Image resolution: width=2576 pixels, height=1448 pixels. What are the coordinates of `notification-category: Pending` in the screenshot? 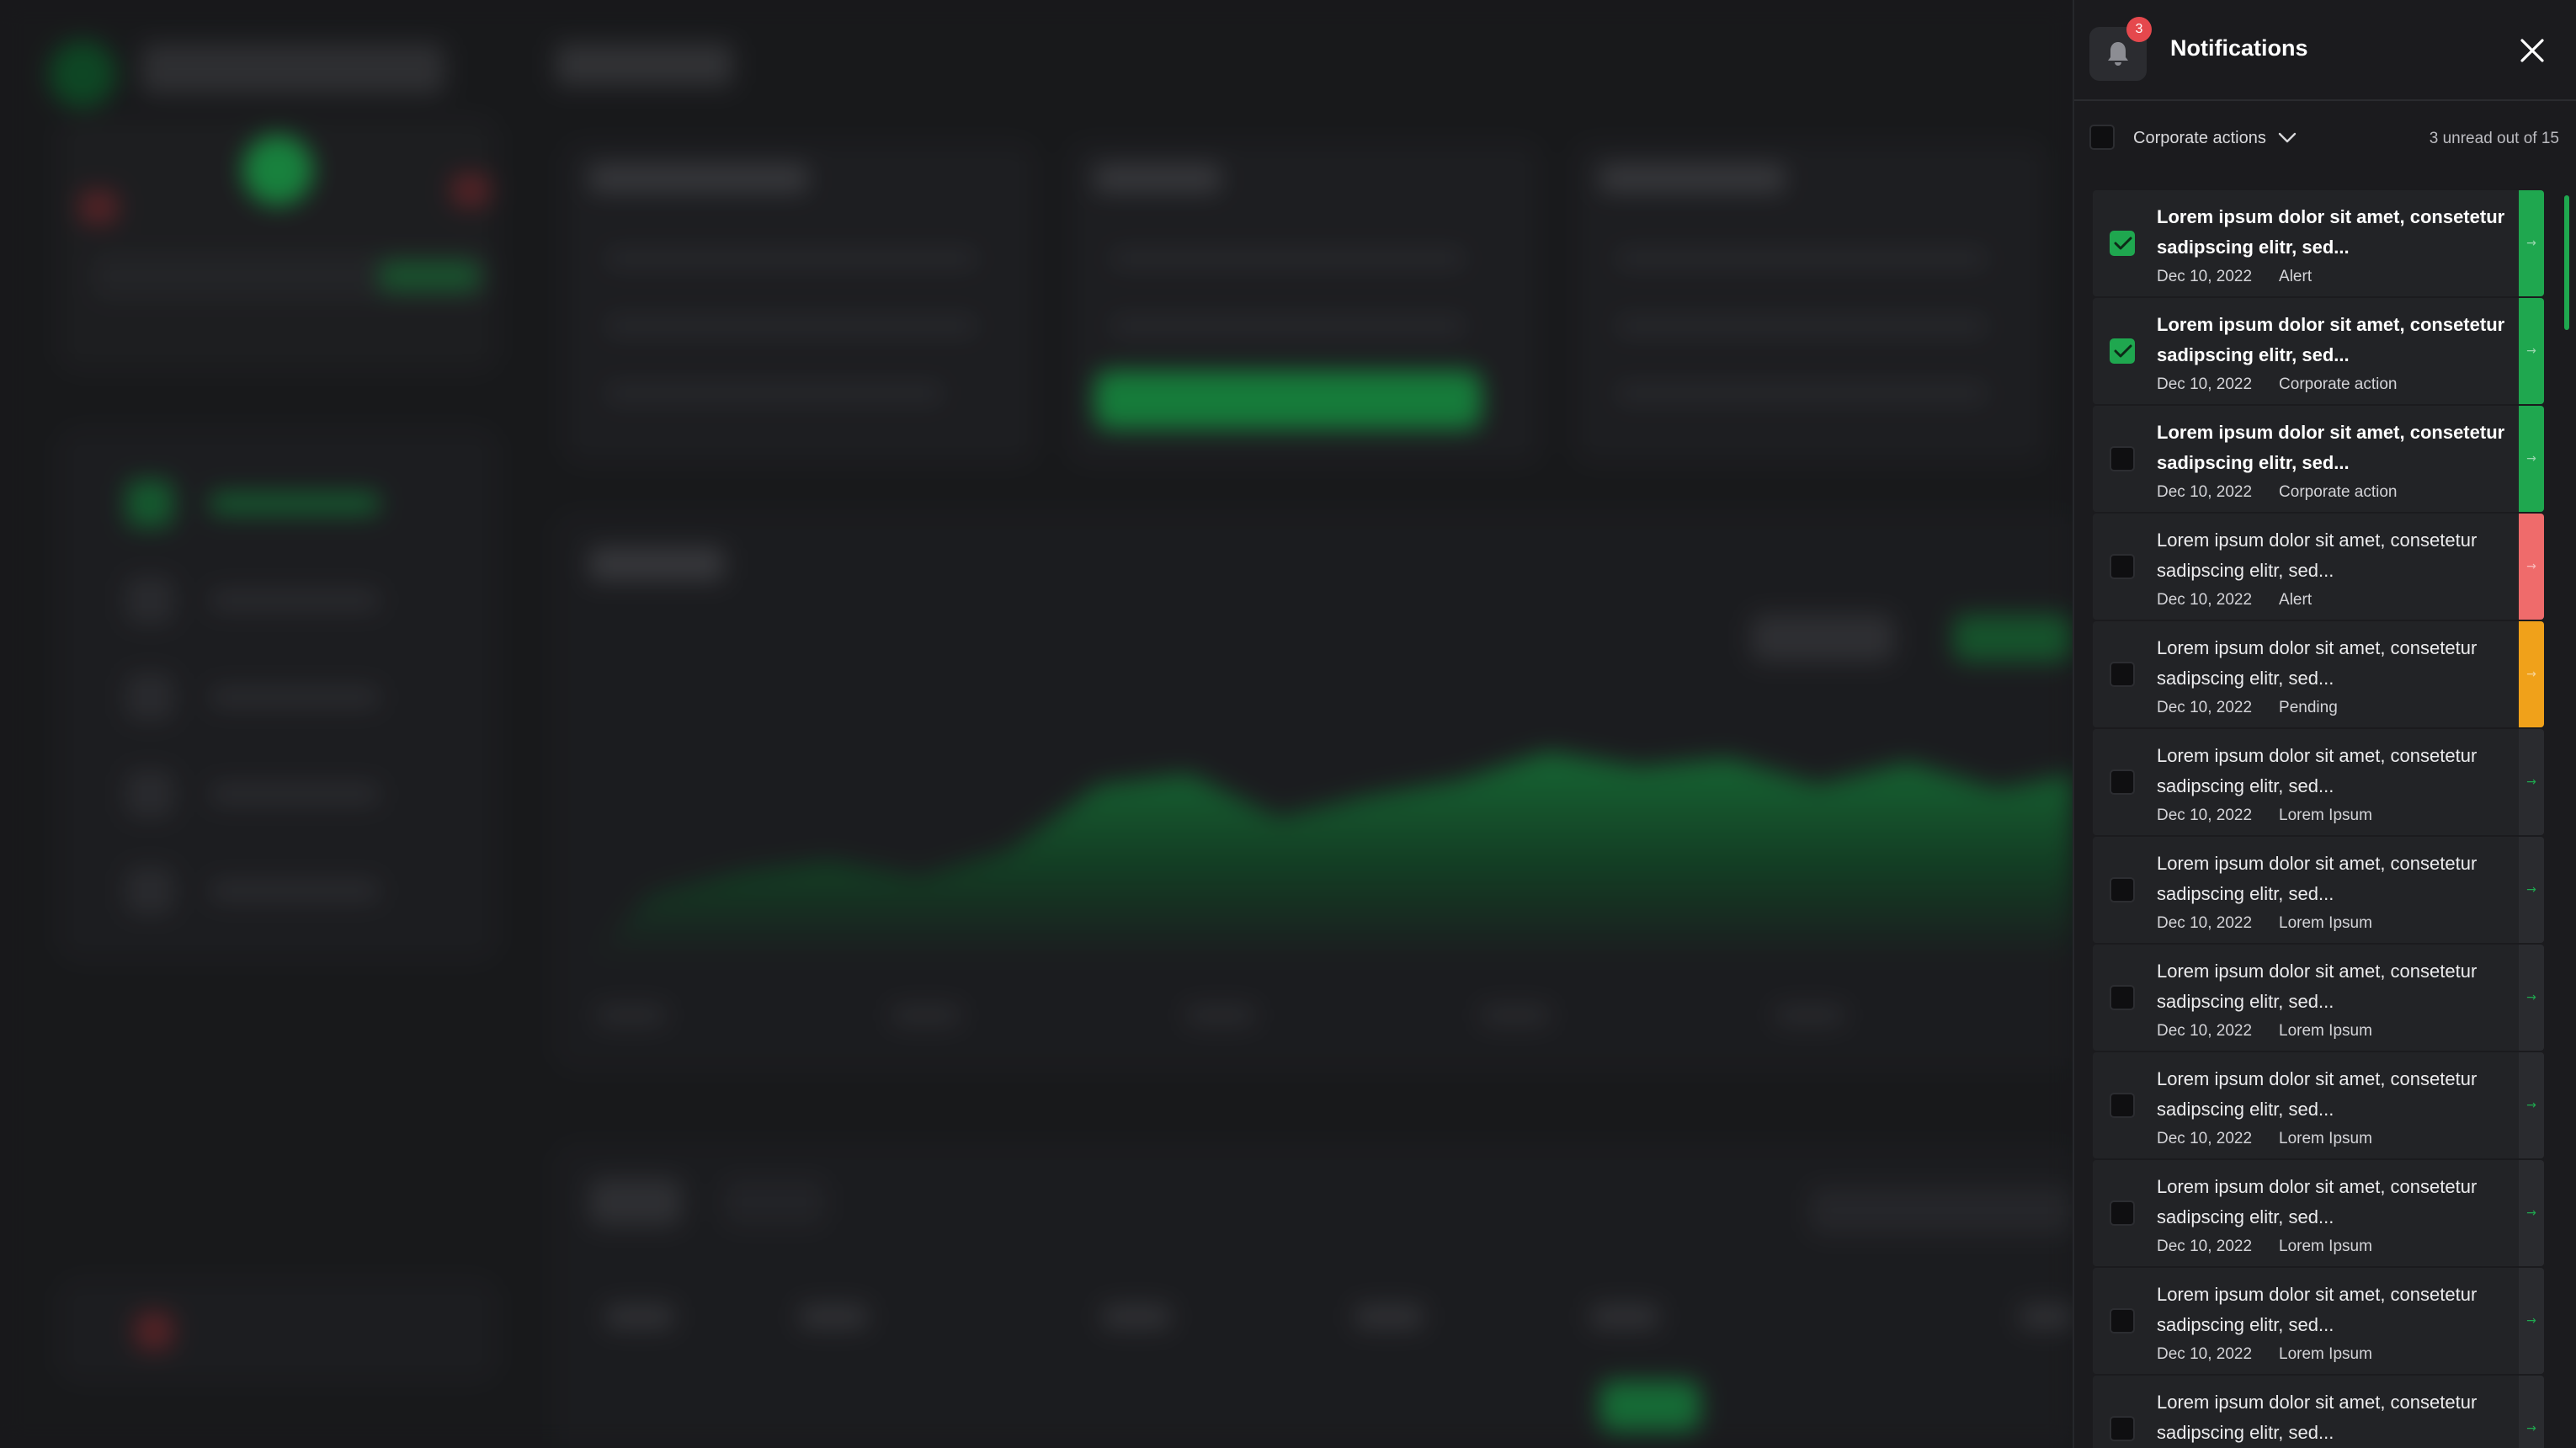 It's located at (2309, 707).